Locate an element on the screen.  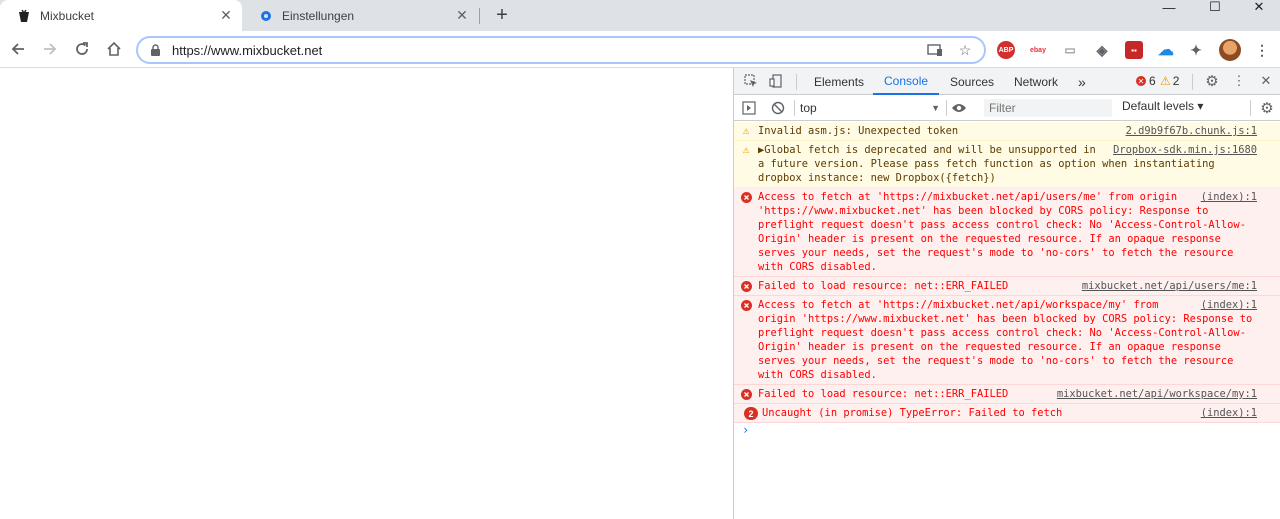
back-icon is located at coordinates (18, 49).